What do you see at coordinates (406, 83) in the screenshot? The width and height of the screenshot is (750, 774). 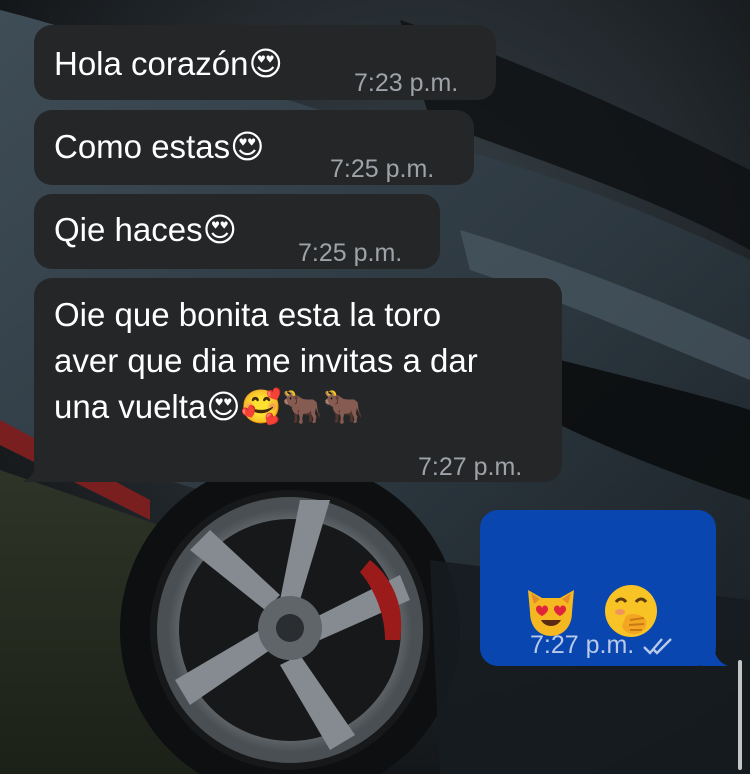 I see `message-timestamp: 7:23 p.m.` at bounding box center [406, 83].